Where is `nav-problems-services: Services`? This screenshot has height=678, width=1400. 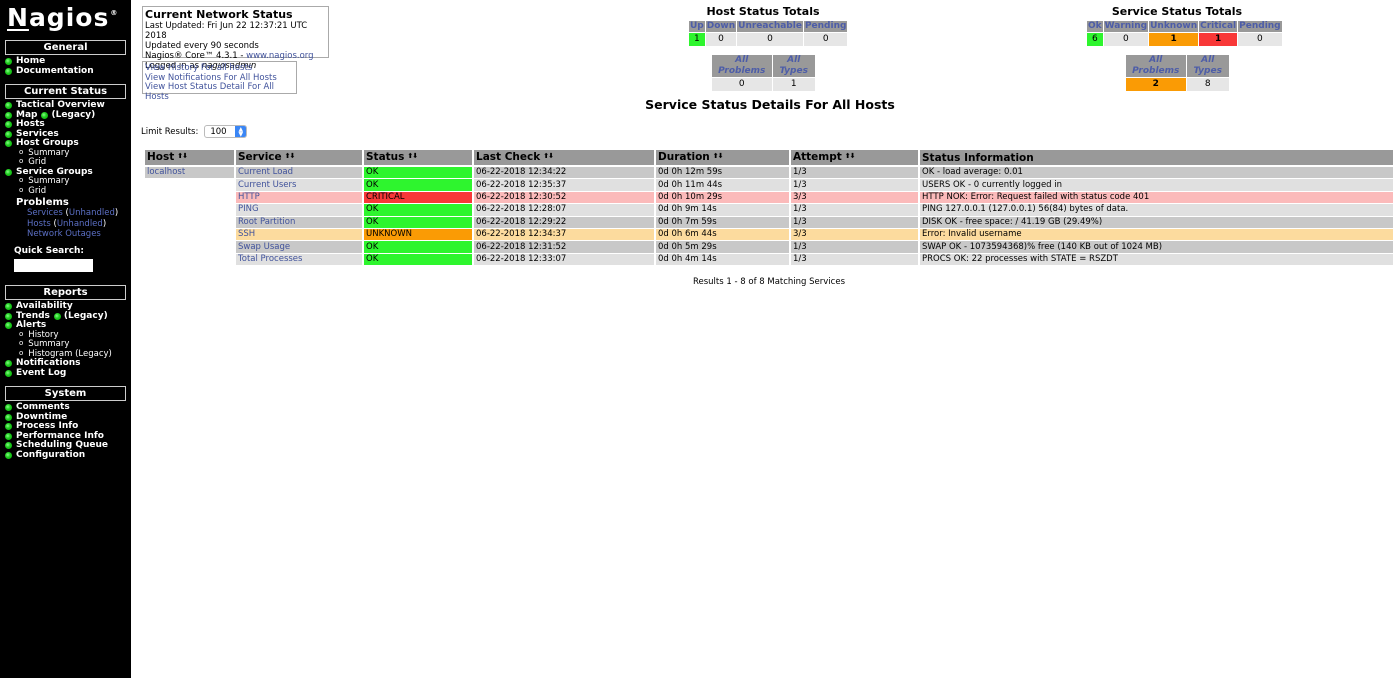
nav-problems-services: Services is located at coordinates (45, 213).